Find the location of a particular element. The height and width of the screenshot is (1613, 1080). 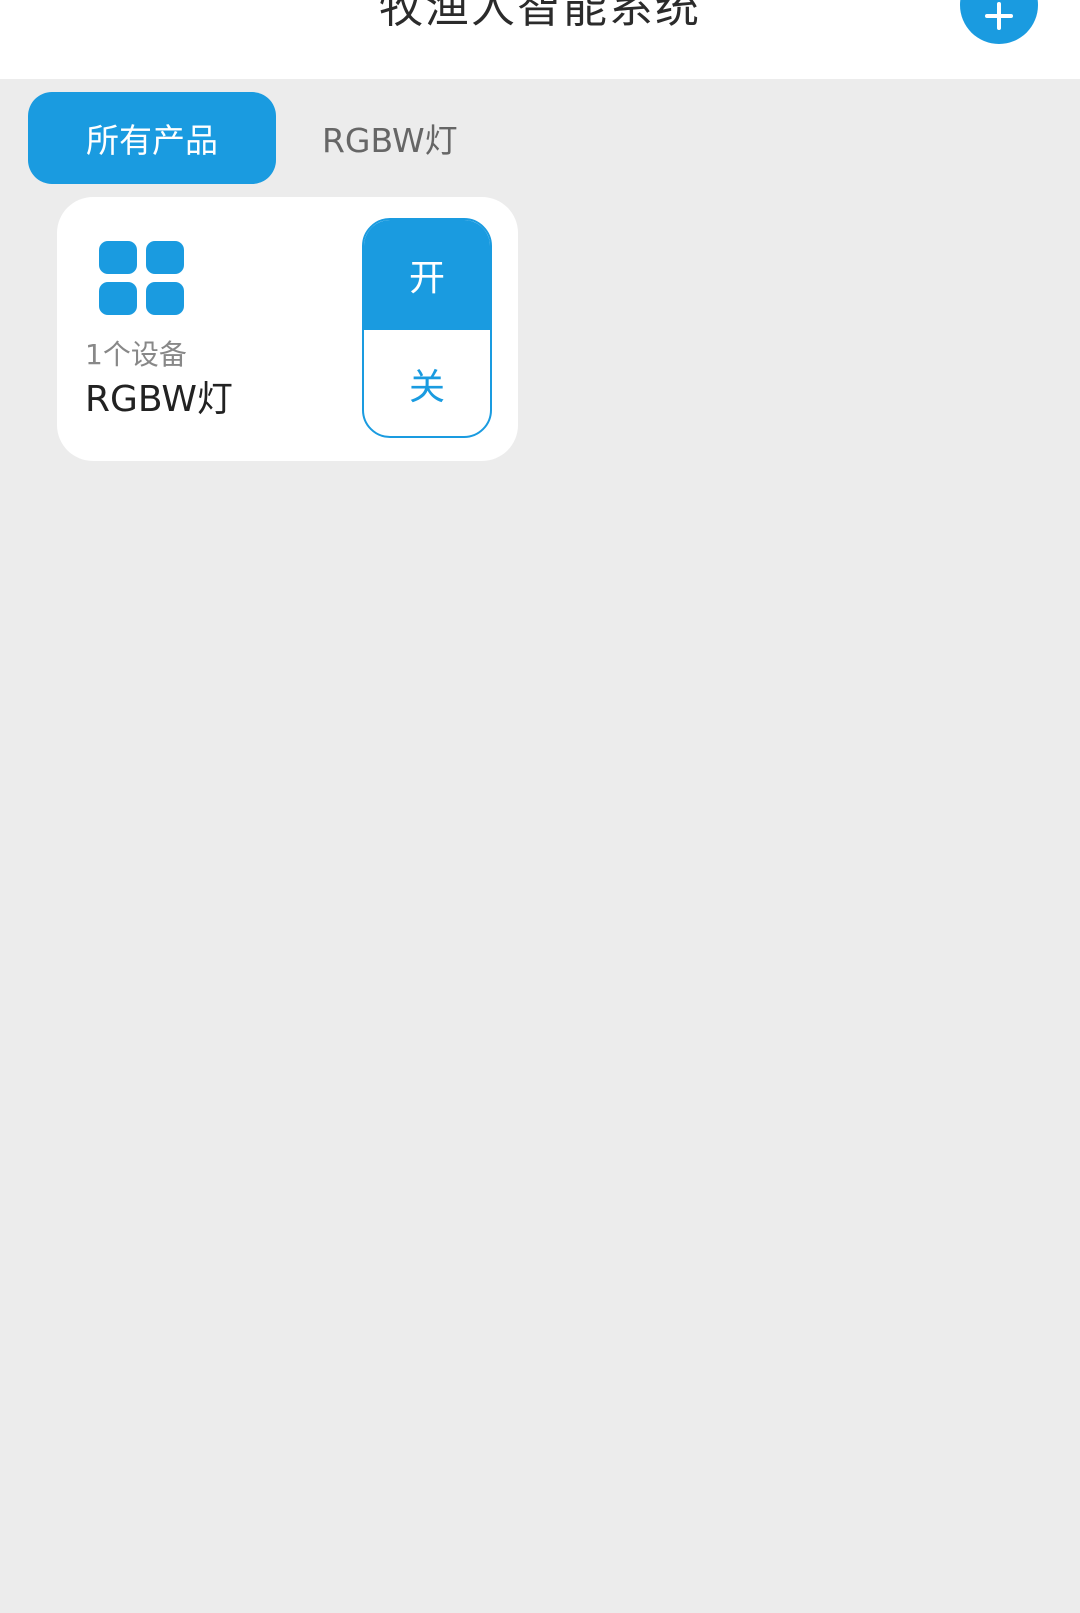

power-switch: 开 关 is located at coordinates (427, 328).